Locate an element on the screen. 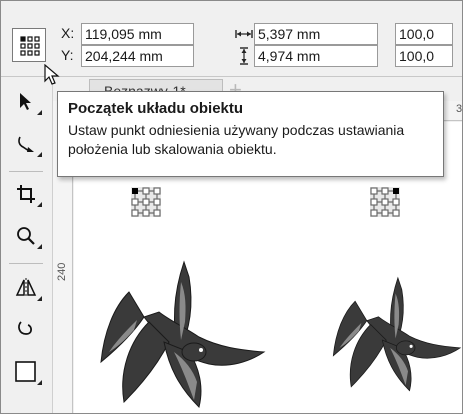 The width and height of the screenshot is (463, 414). zoom-tool is located at coordinates (26, 236).